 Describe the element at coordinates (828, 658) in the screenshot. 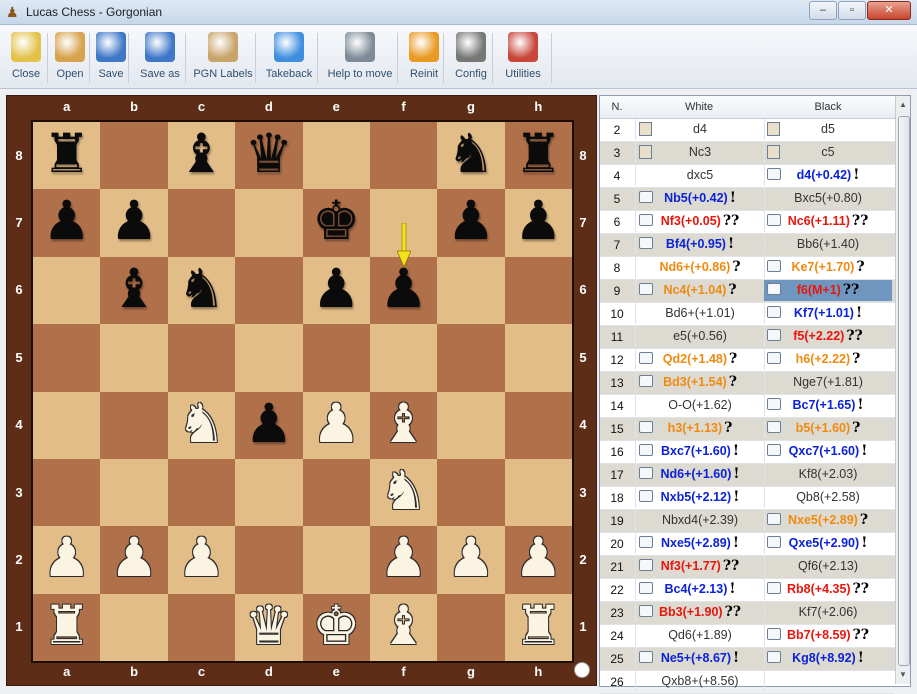

I see `black-move-cell: Kg8(+8.92)!` at that location.